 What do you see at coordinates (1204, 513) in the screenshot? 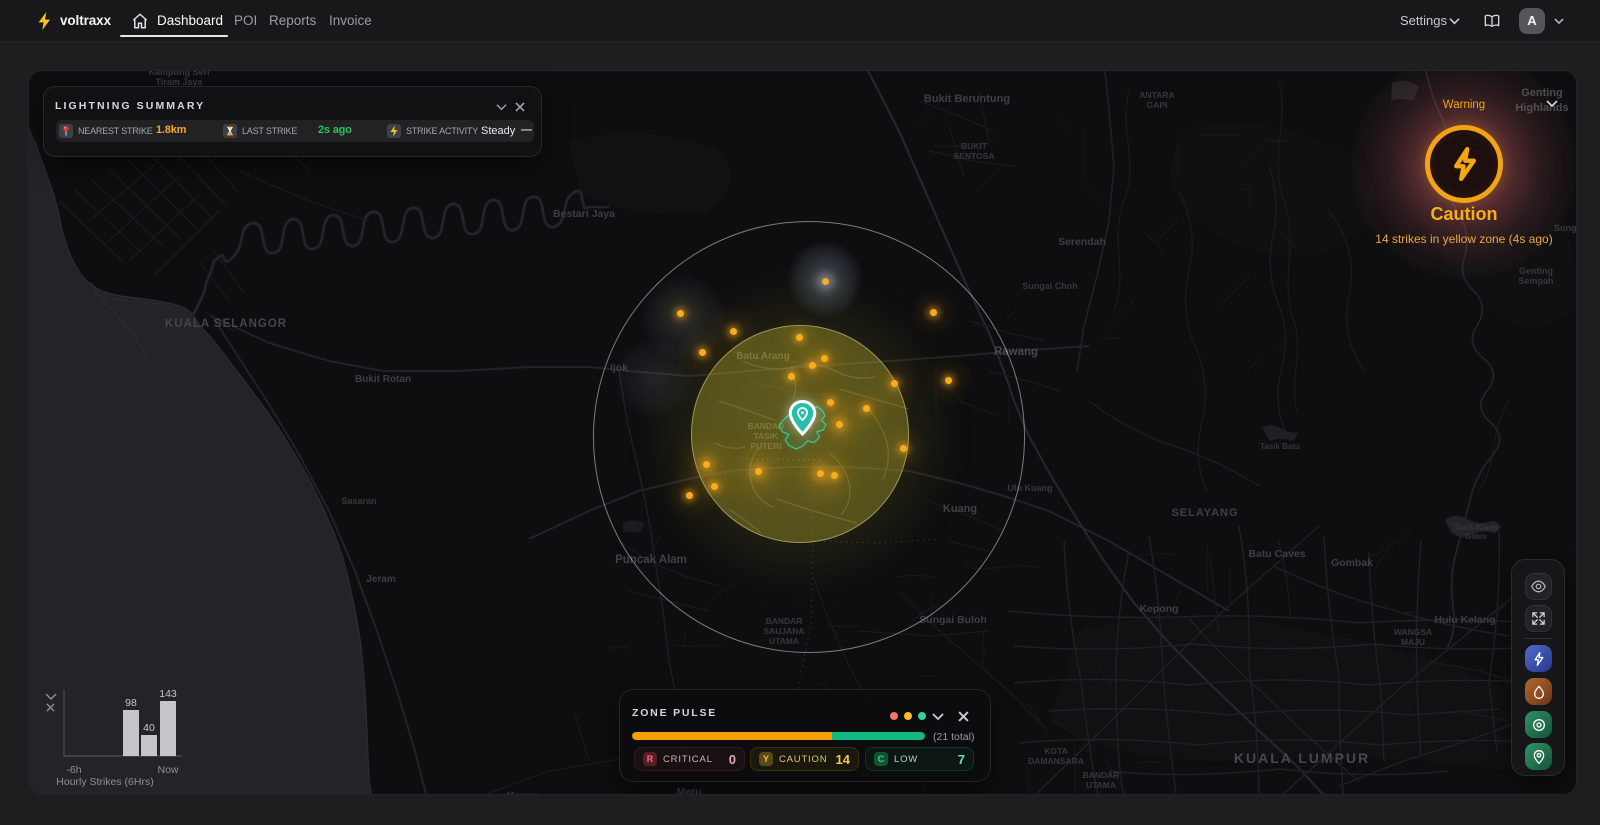
I see `svg-text: SELAYANG` at bounding box center [1204, 513].